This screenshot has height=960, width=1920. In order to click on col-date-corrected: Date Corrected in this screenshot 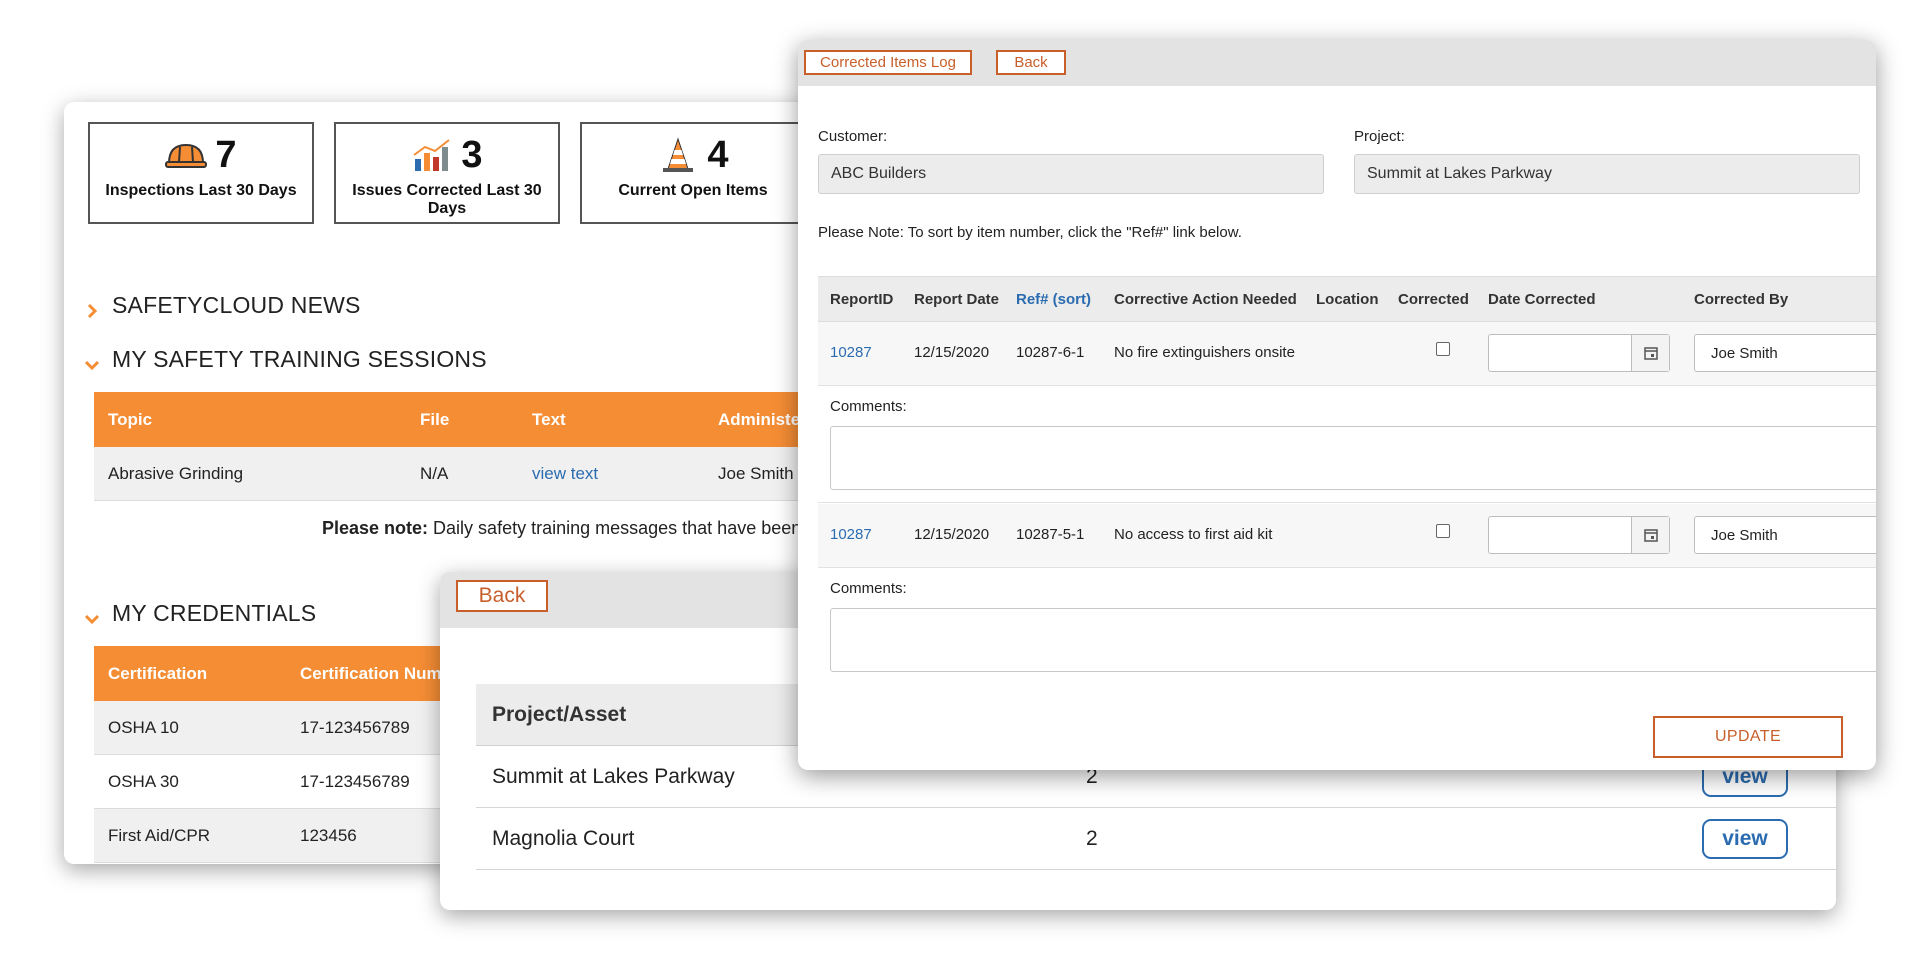, I will do `click(1542, 299)`.